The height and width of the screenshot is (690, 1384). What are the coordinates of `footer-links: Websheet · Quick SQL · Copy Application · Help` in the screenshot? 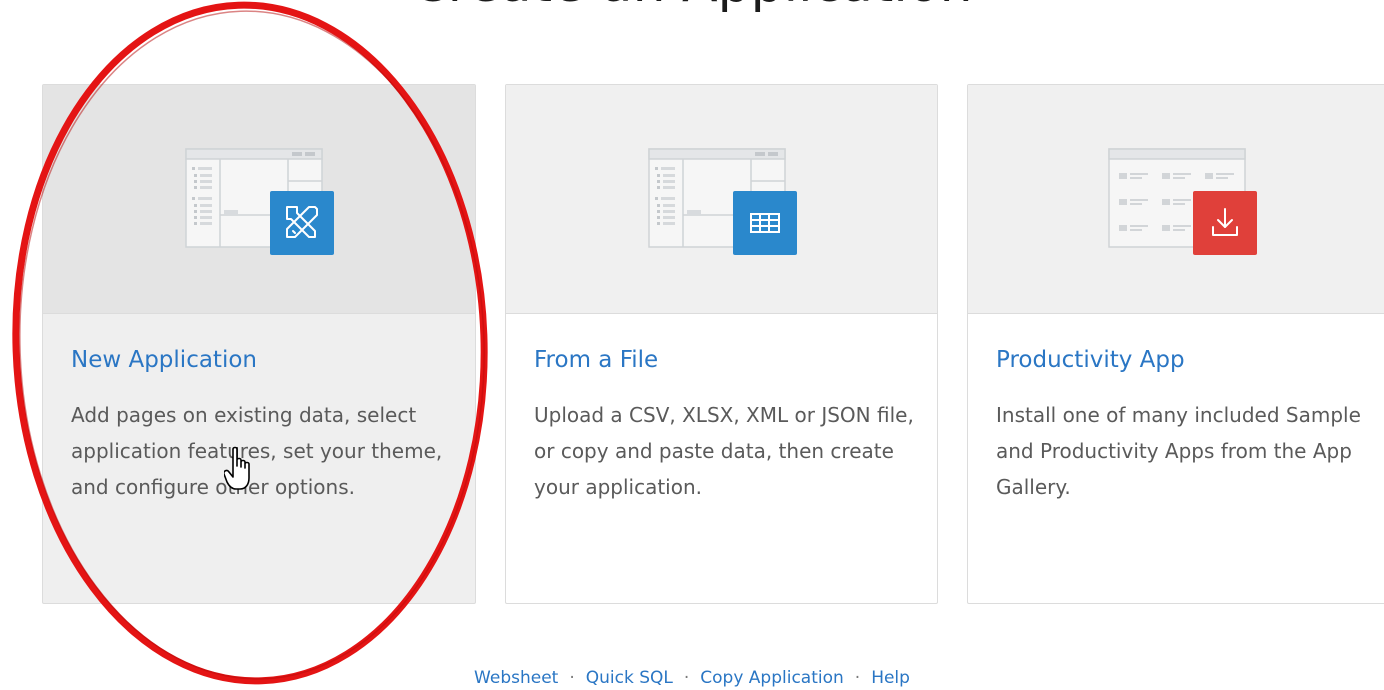 It's located at (692, 678).